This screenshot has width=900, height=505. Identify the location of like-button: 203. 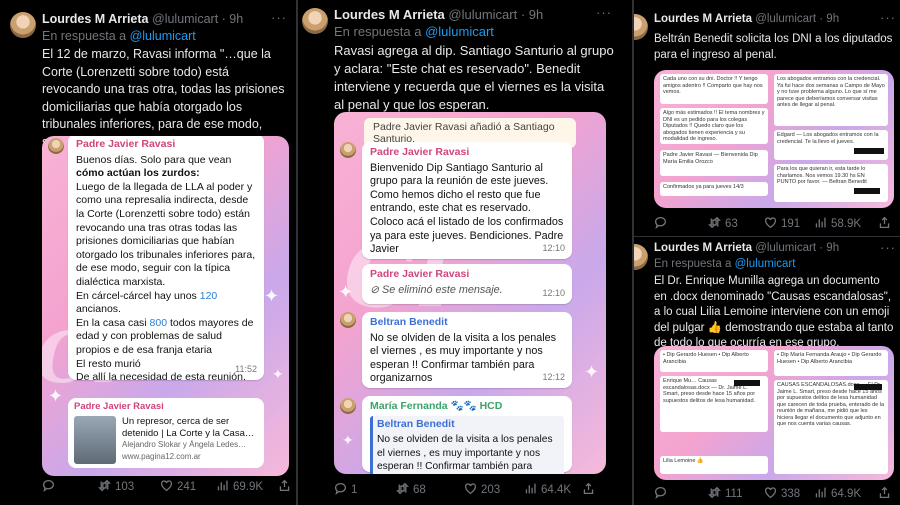
(482, 490).